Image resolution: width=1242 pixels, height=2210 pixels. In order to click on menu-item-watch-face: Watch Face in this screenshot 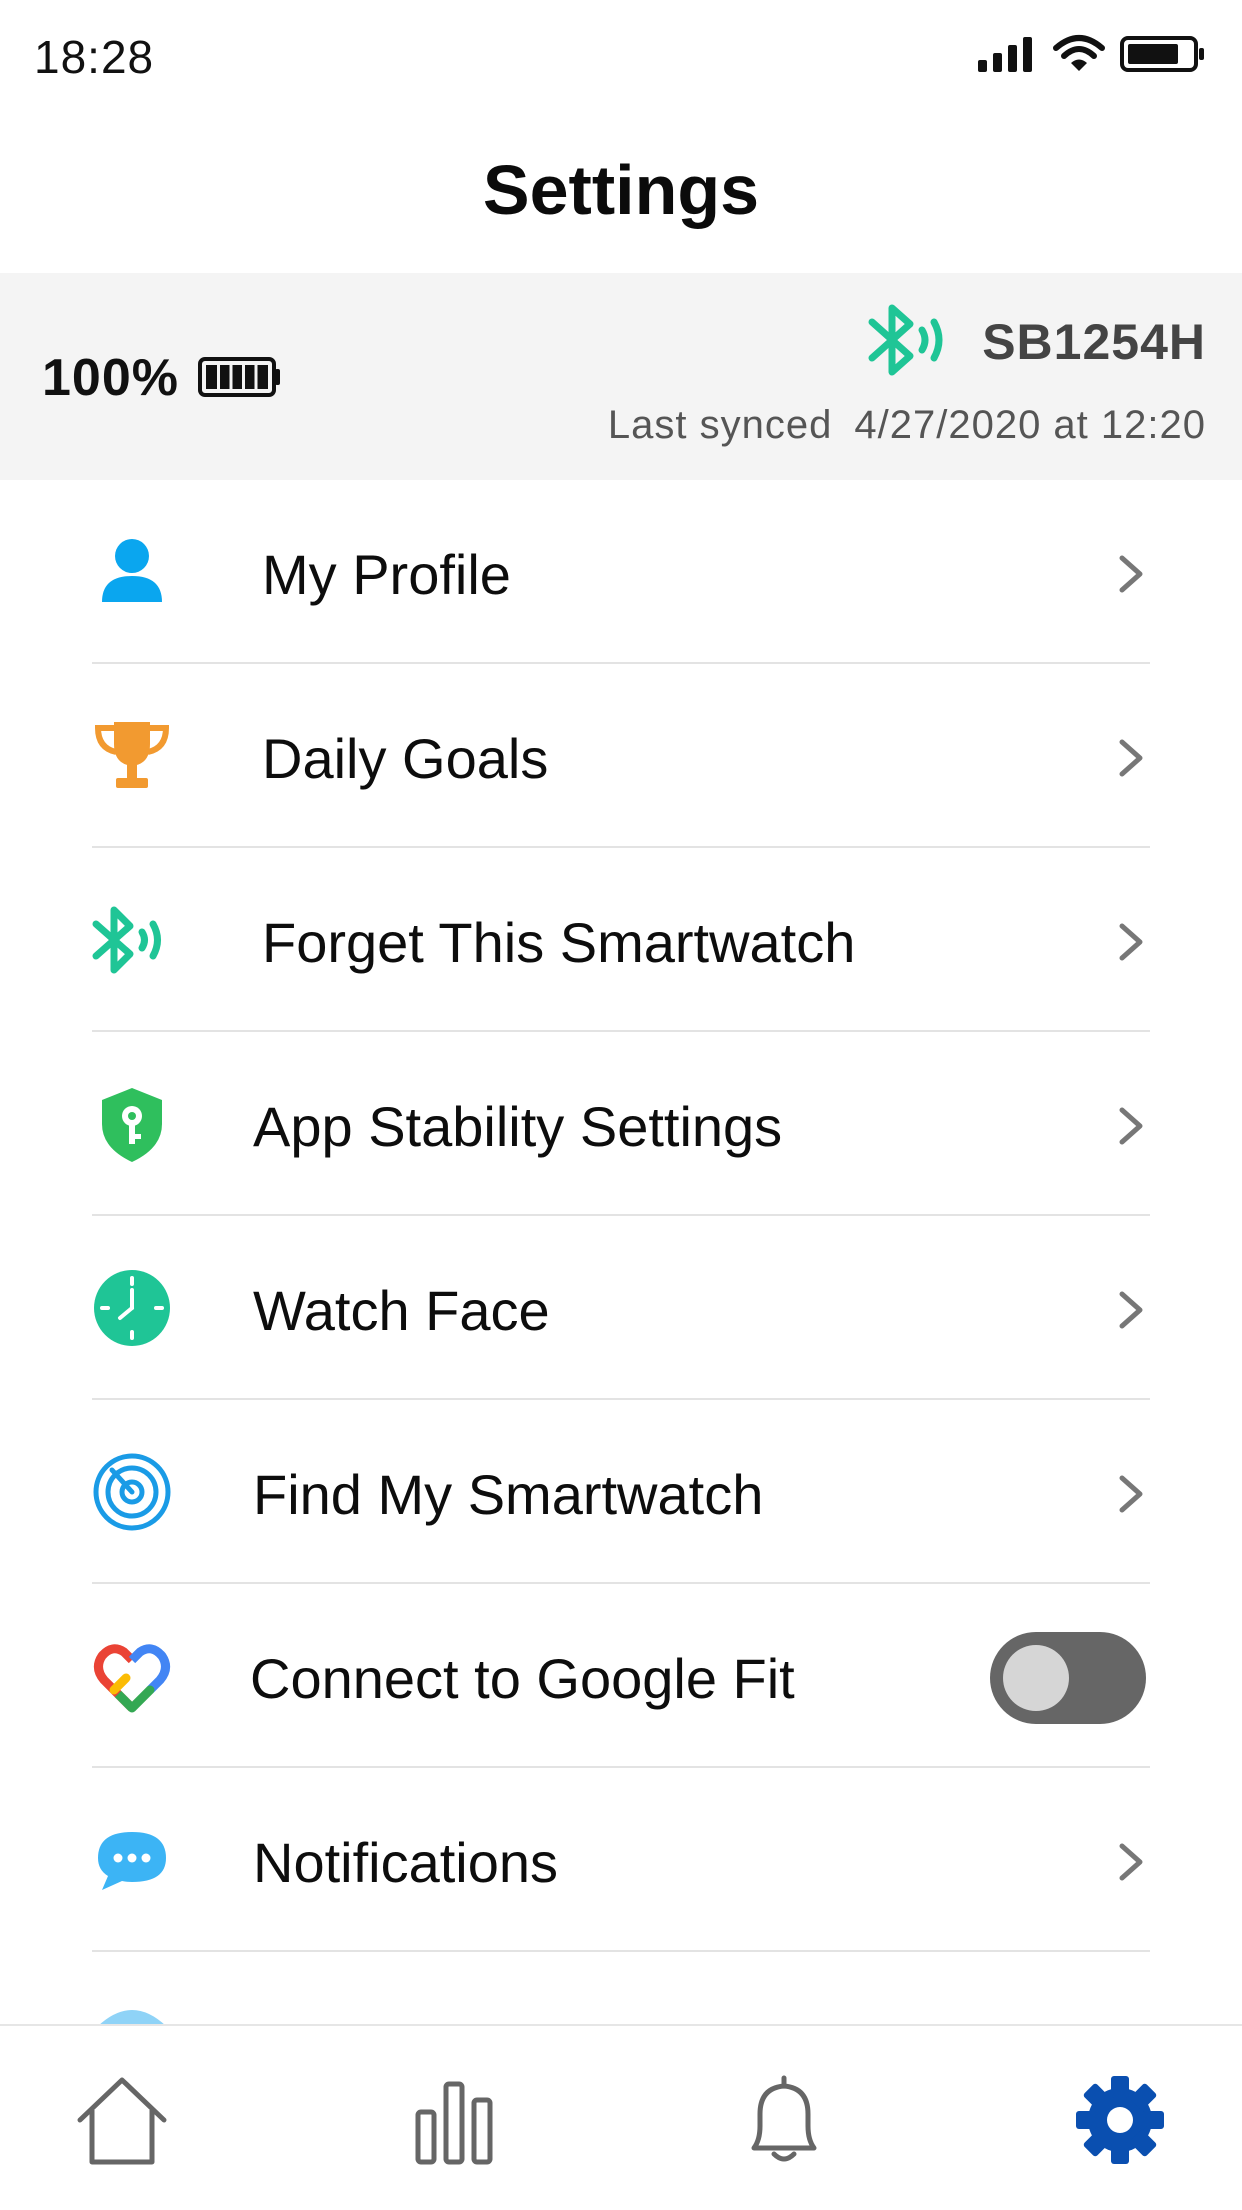, I will do `click(621, 1308)`.